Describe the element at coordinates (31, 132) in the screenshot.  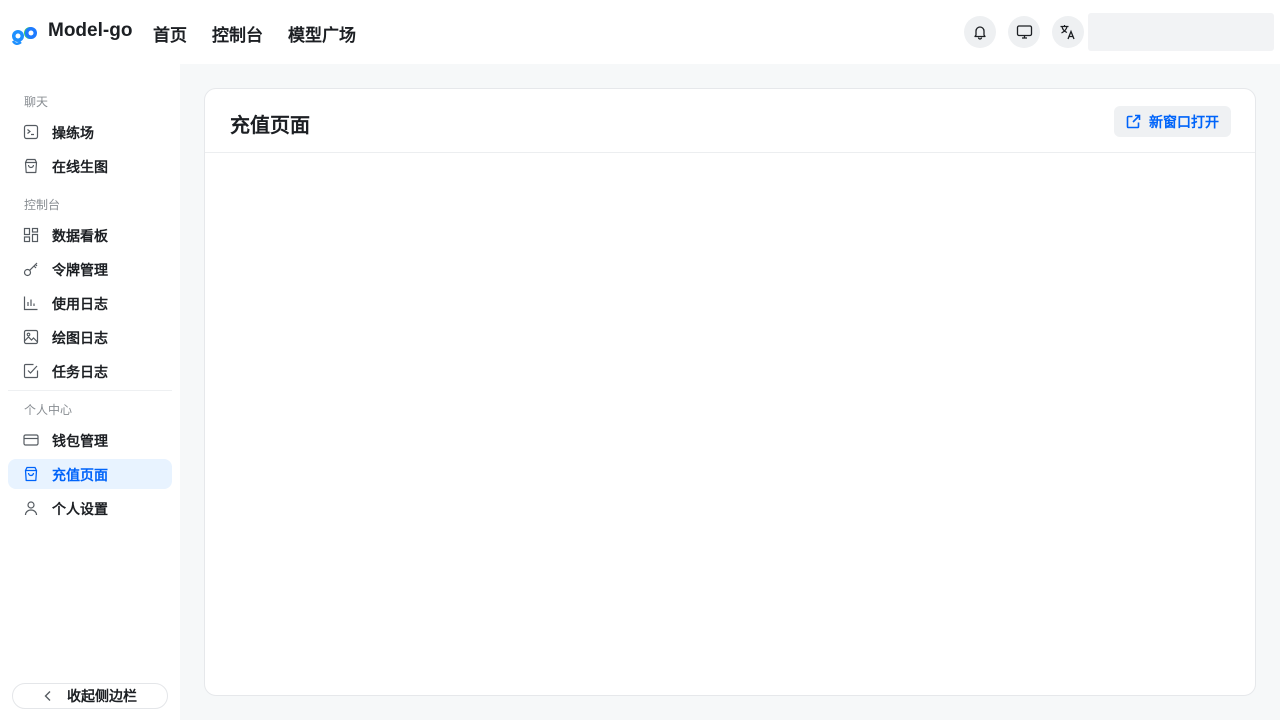
I see `terminal-icon` at that location.